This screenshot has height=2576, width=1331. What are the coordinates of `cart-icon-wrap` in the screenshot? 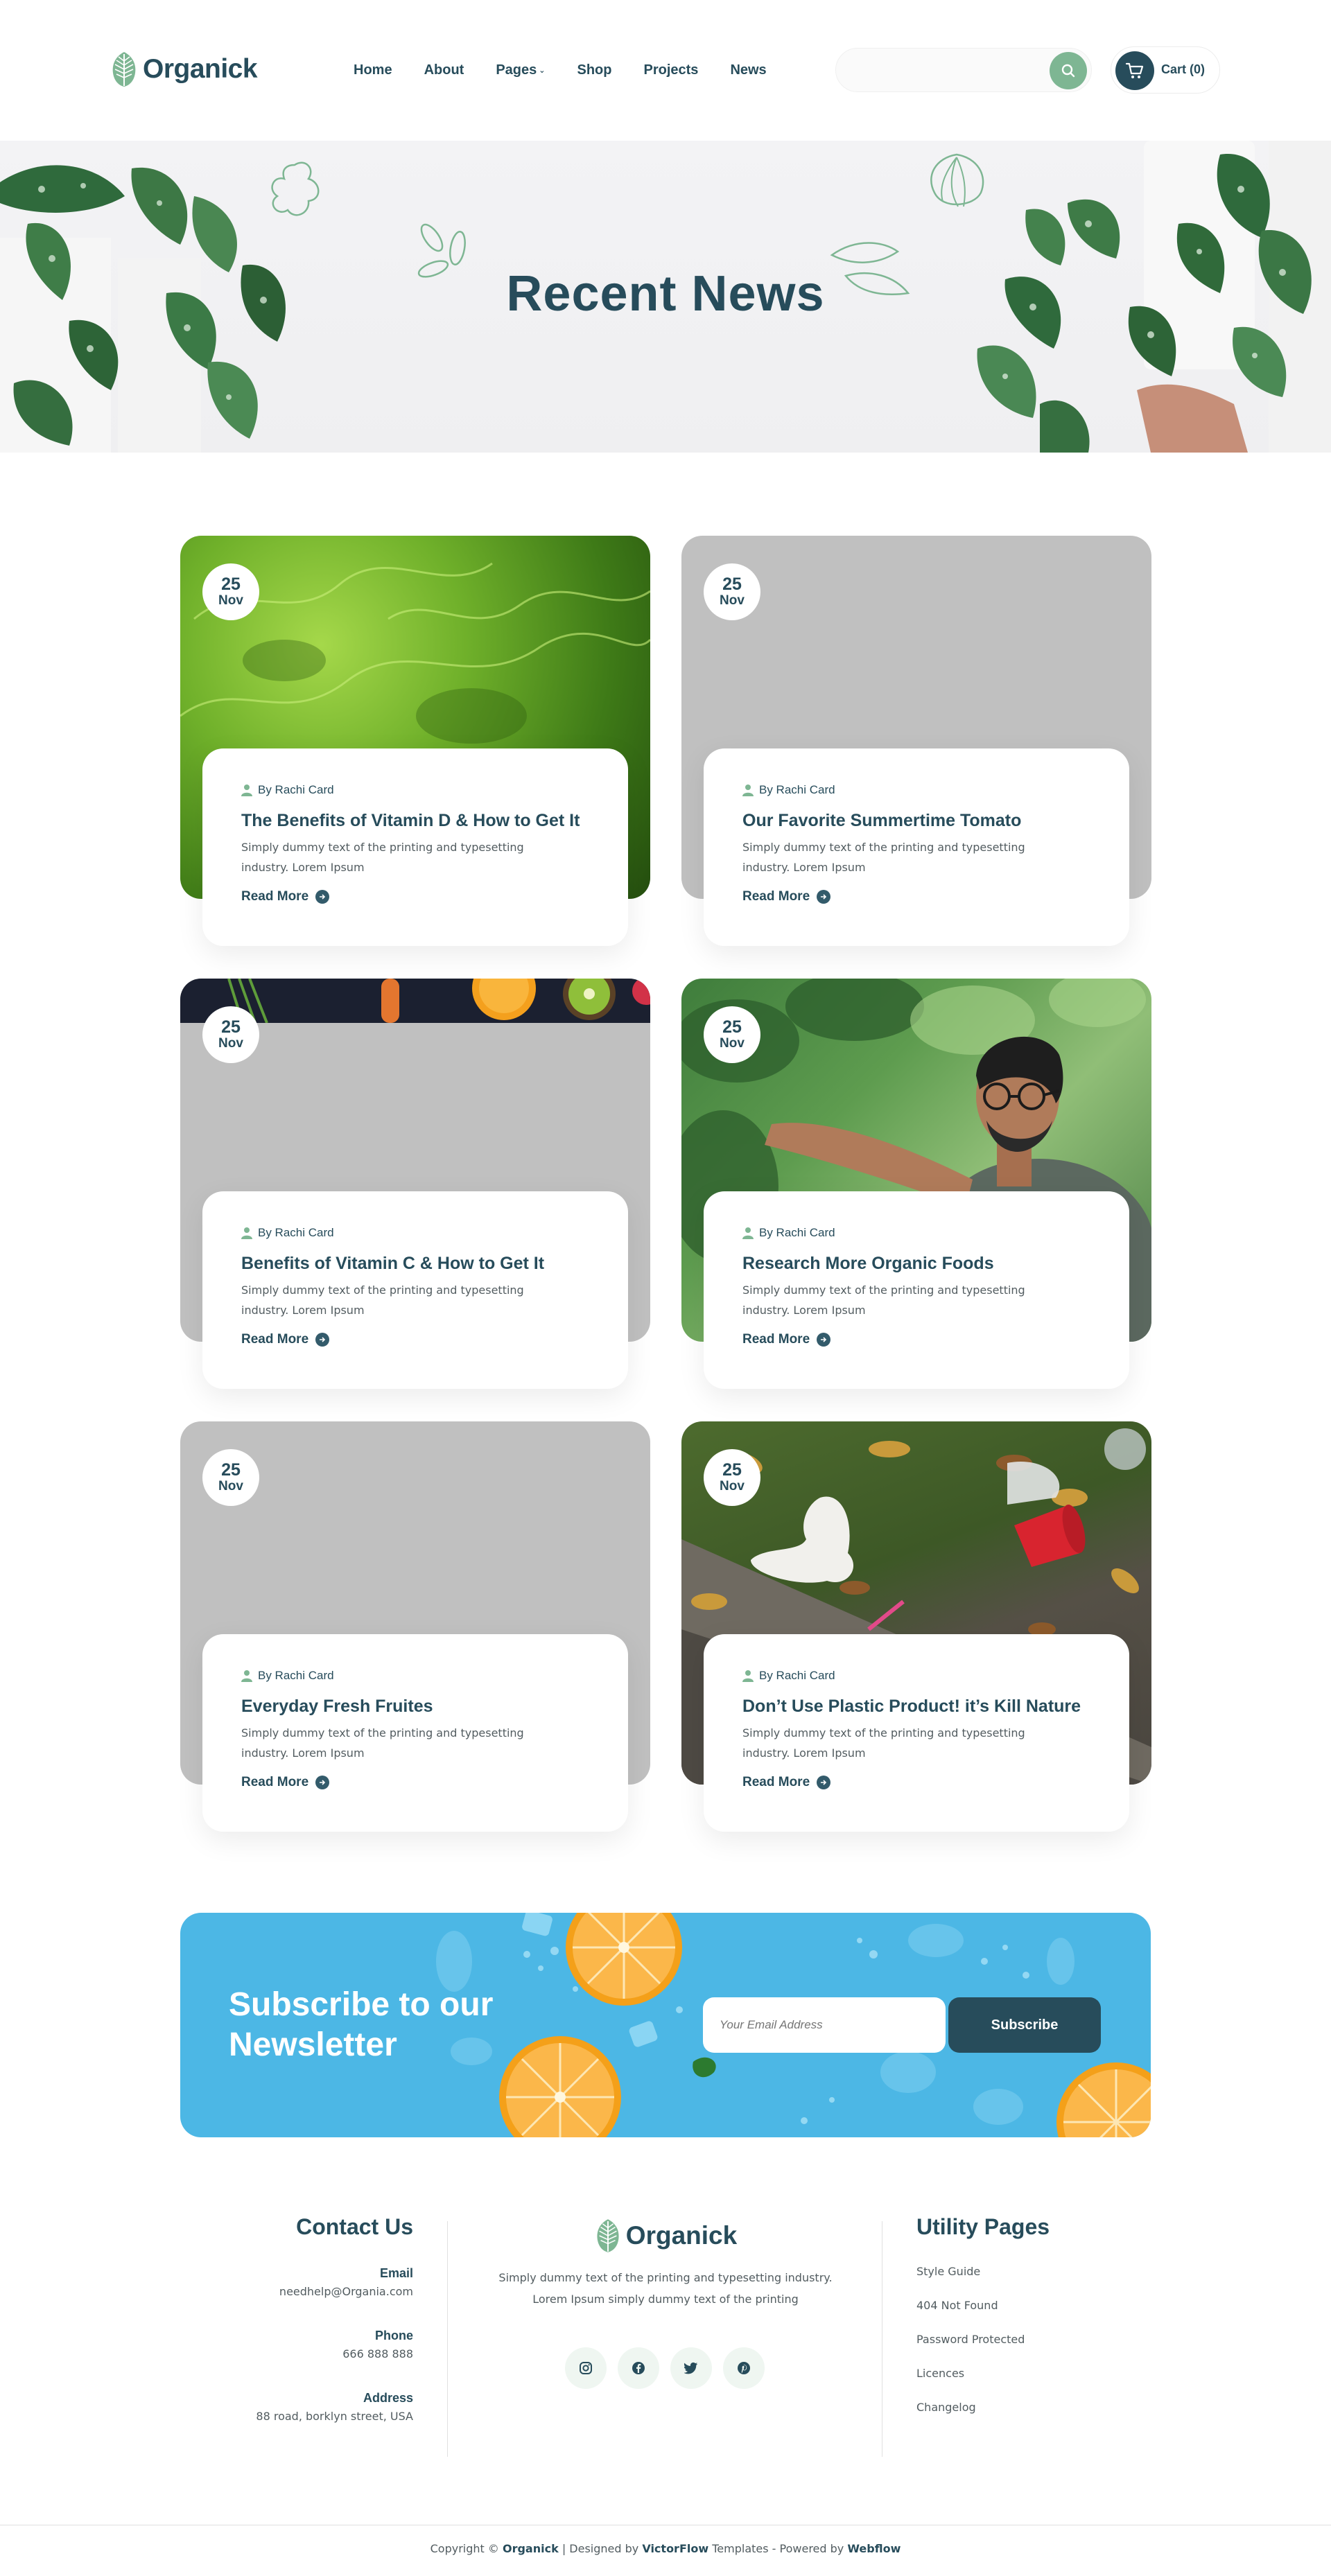 It's located at (1134, 70).